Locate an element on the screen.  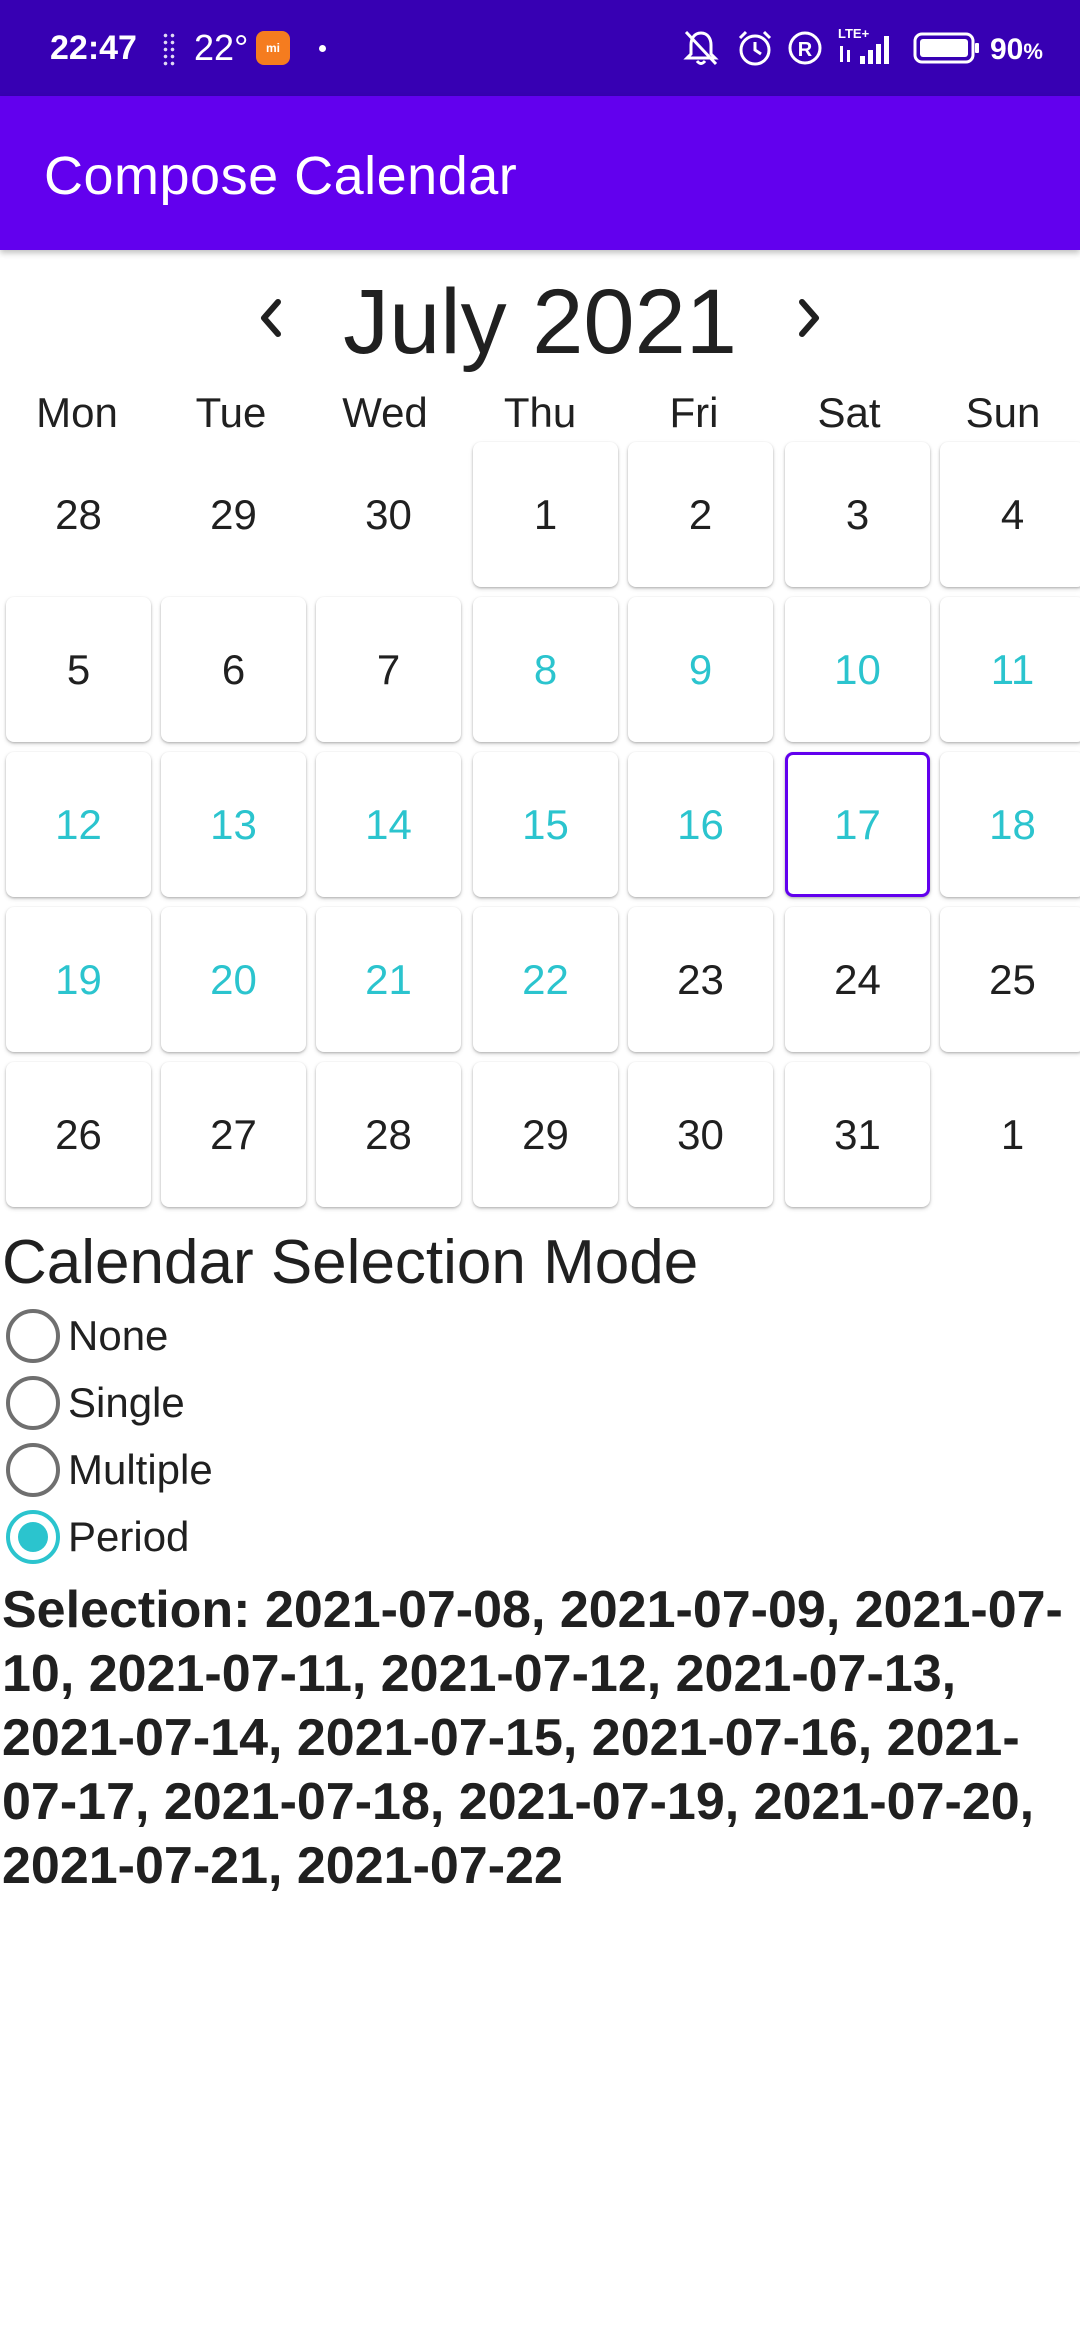
status-bar: 22:47 22° mi R LTE+ 90% is located at coordinates (540, 48).